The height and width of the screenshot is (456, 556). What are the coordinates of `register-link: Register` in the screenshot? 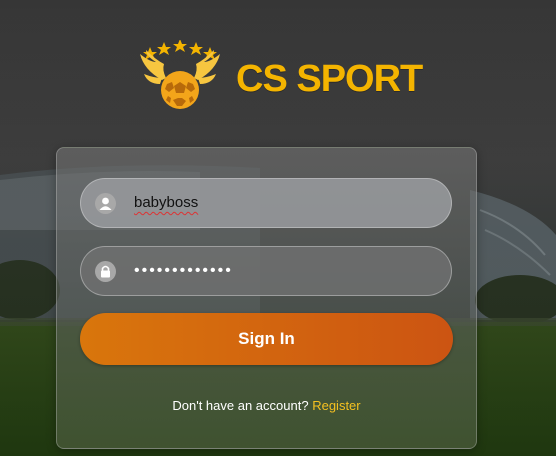 It's located at (336, 405).